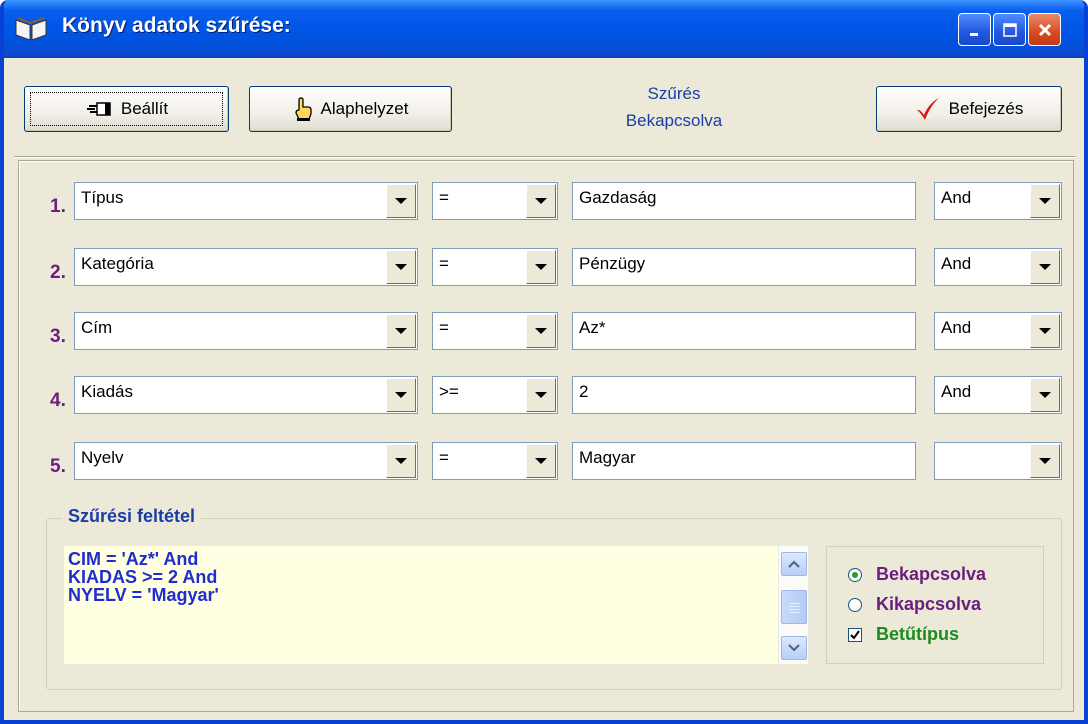 The image size is (1088, 724). What do you see at coordinates (607, 457) in the screenshot?
I see `value-input-value: Magyar` at bounding box center [607, 457].